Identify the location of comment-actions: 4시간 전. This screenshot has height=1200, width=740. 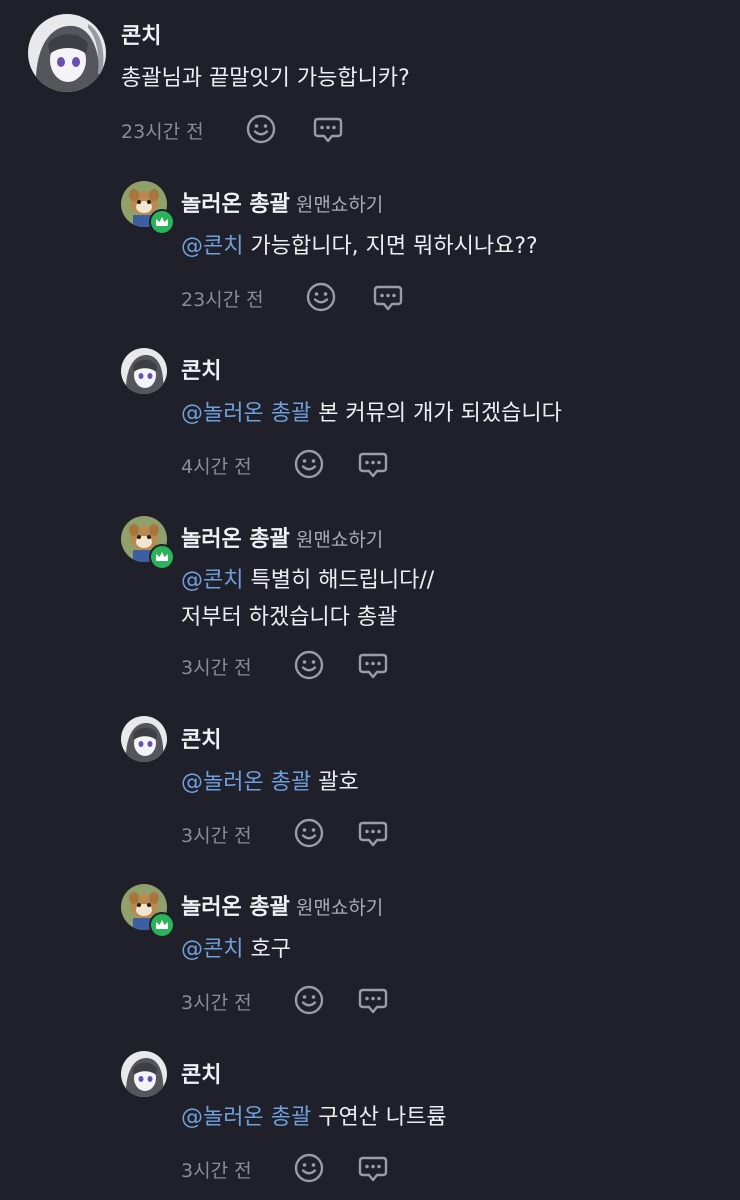
(311, 465).